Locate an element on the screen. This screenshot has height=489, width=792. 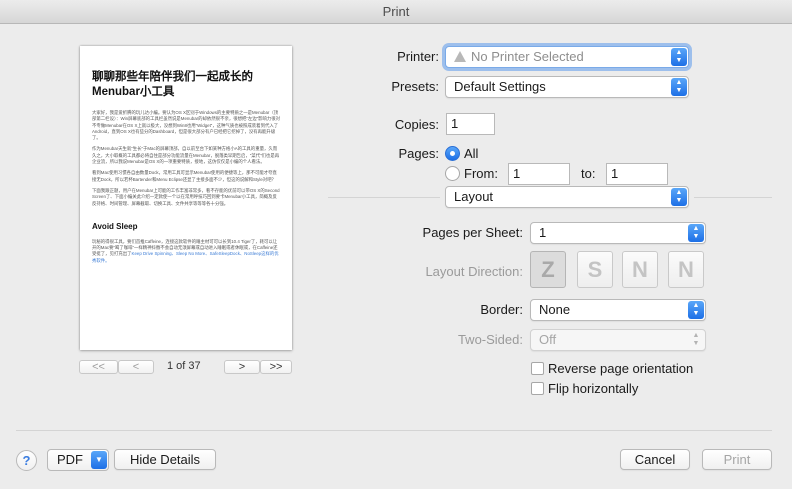
printer-value: No Printer Selected is located at coordinates (527, 56).